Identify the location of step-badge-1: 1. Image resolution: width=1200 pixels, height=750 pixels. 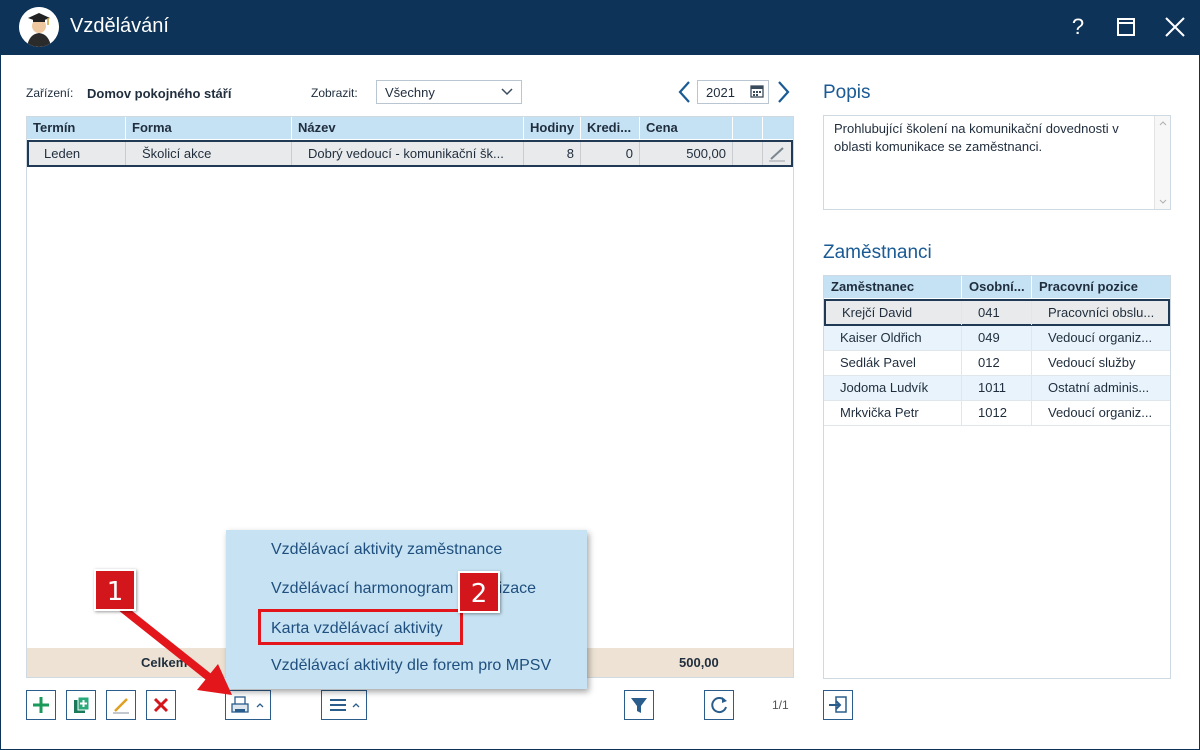
(115, 590).